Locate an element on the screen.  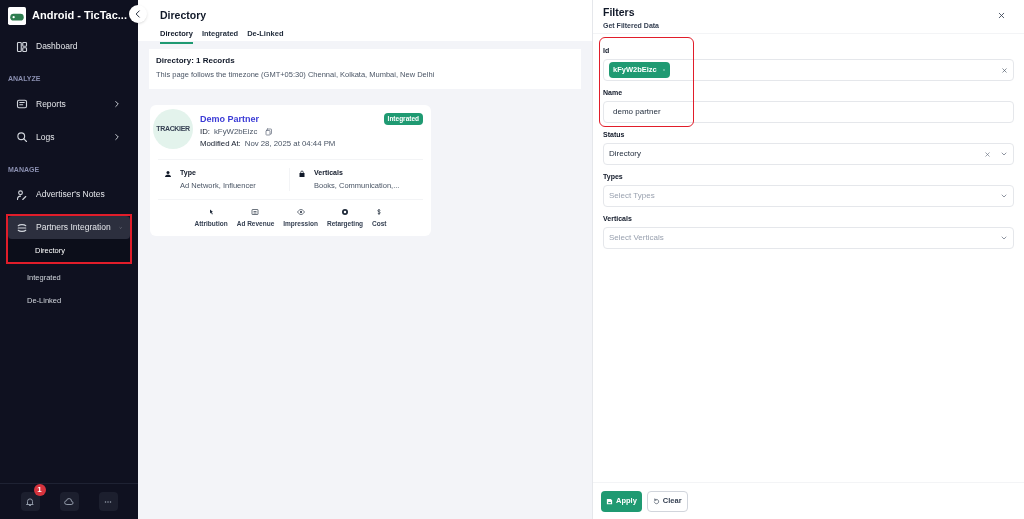
nav-item: Logs is located at coordinates (69, 137).